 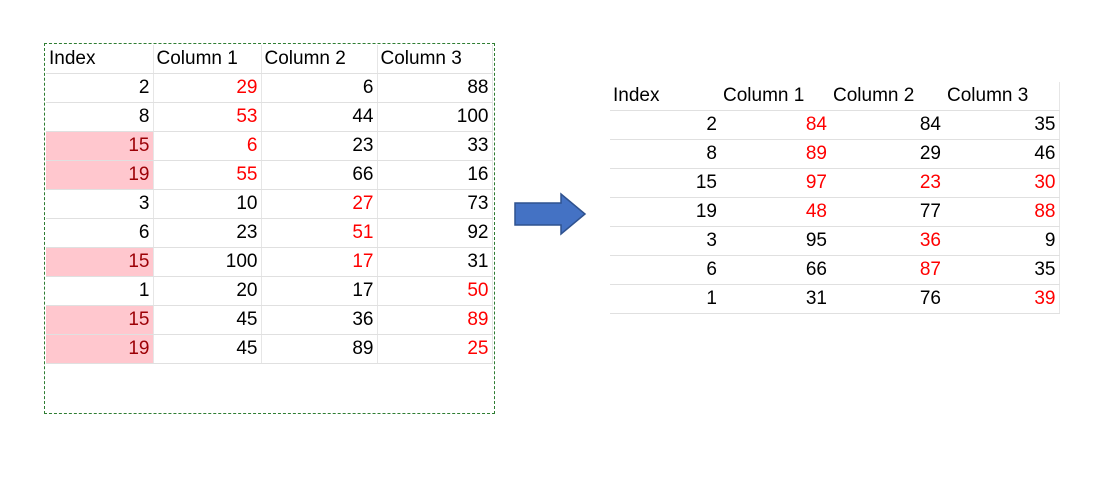 What do you see at coordinates (319, 233) in the screenshot?
I see `value-cell: 51` at bounding box center [319, 233].